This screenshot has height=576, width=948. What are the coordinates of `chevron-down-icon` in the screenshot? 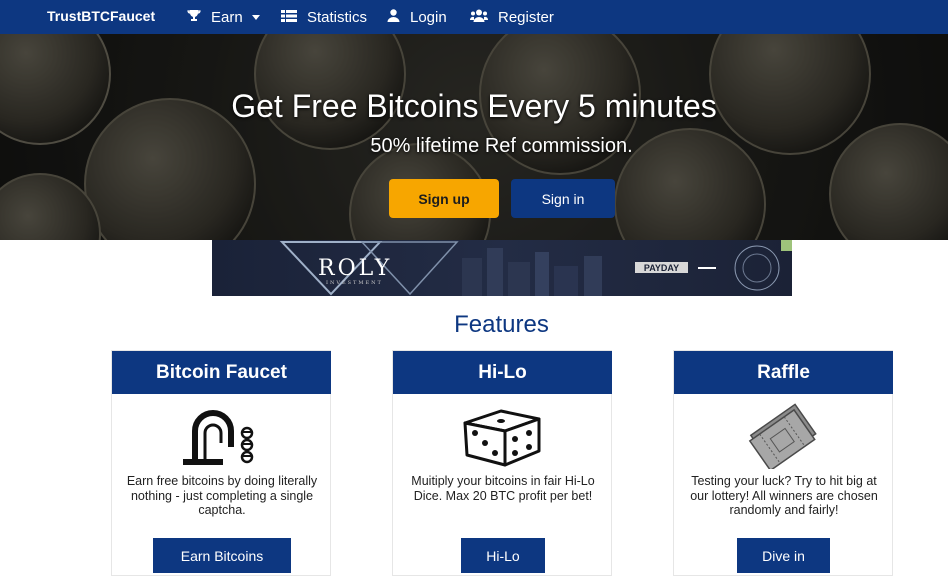 It's located at (255, 17).